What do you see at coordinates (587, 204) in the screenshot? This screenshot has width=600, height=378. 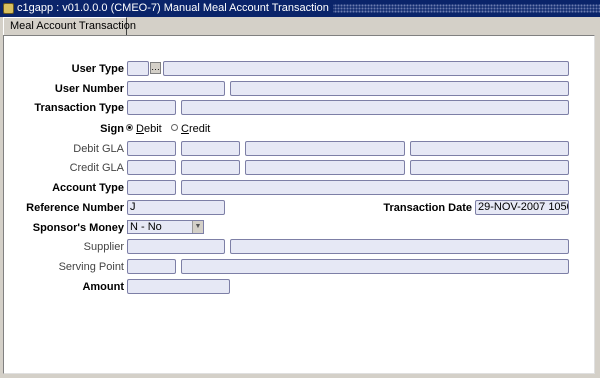 I see `panel-scroll-area` at bounding box center [587, 204].